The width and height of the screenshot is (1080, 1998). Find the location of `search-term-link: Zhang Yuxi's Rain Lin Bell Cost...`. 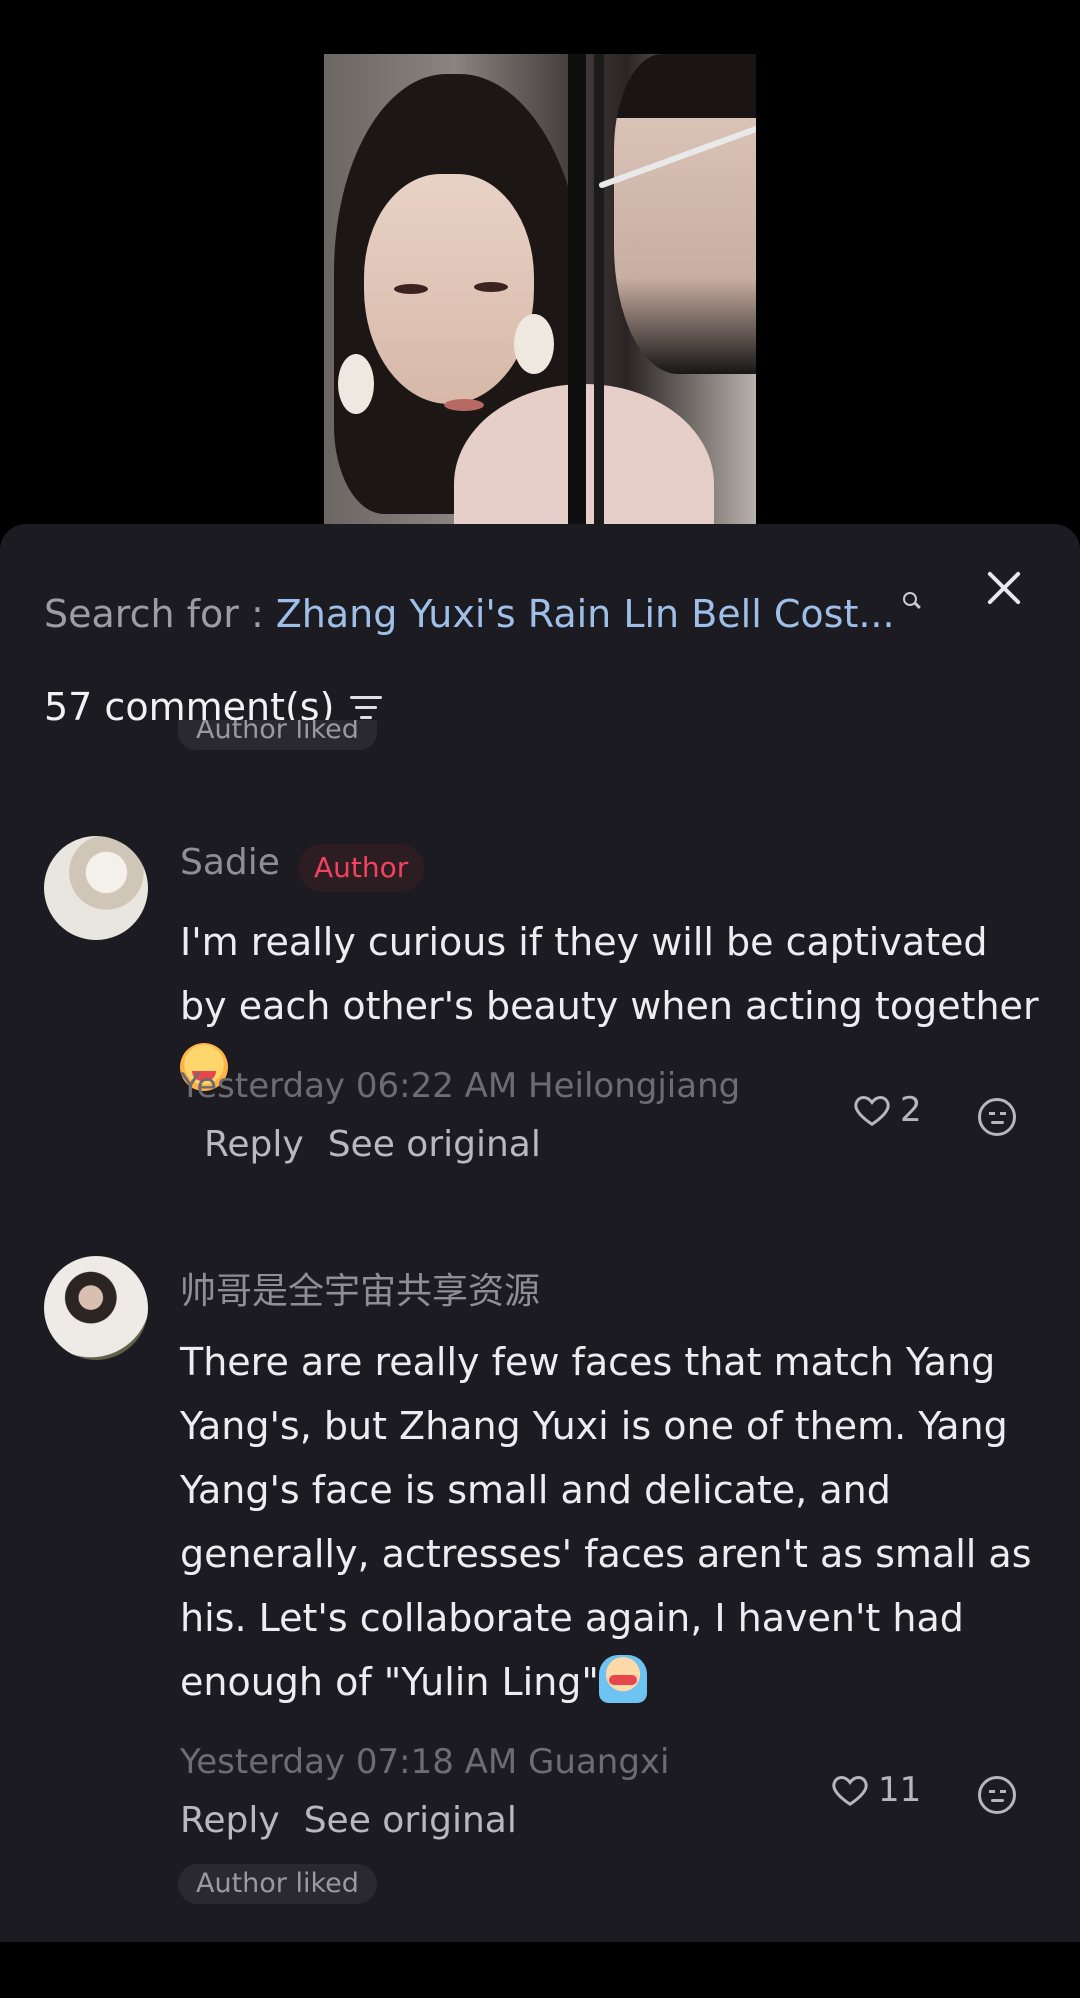

search-term-link: Zhang Yuxi's Rain Lin Bell Cost... is located at coordinates (585, 614).